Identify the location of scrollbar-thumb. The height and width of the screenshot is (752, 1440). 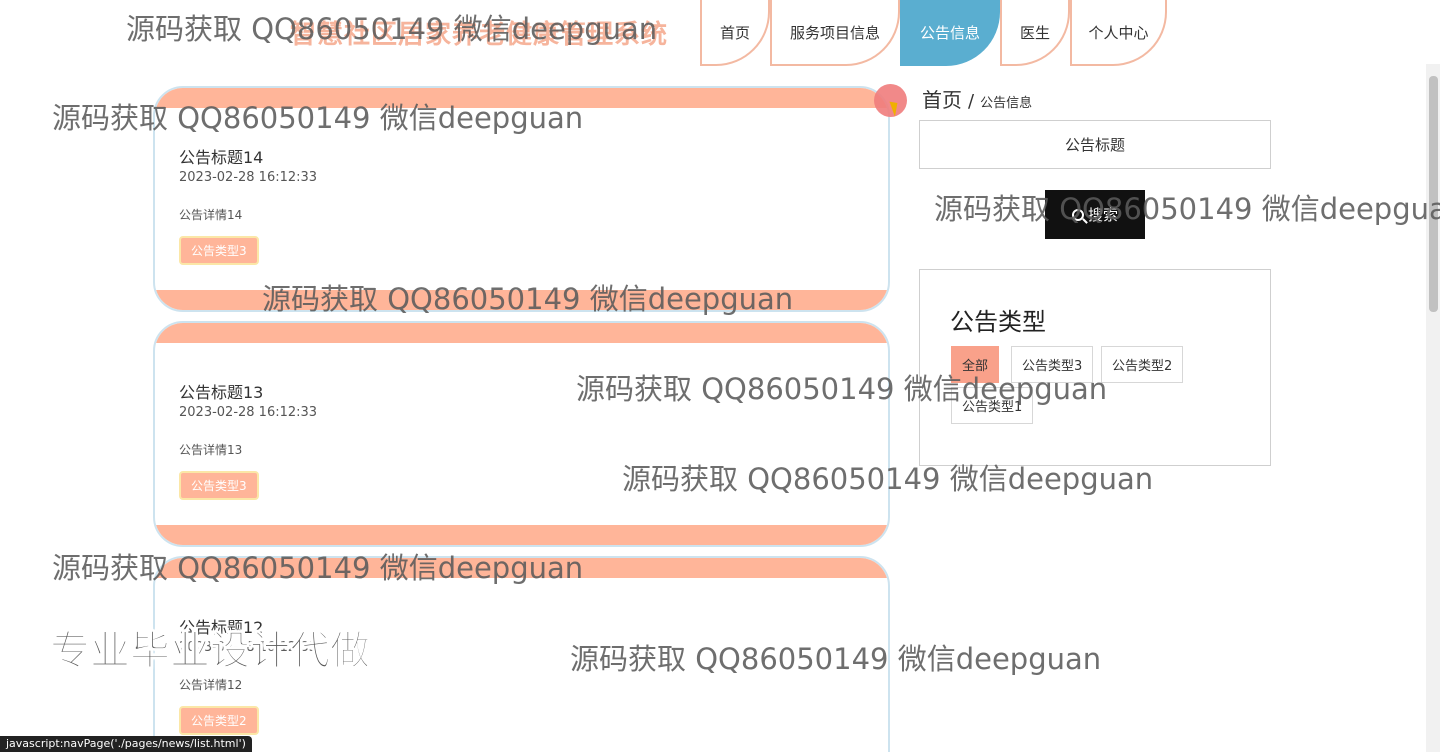
(1433, 194).